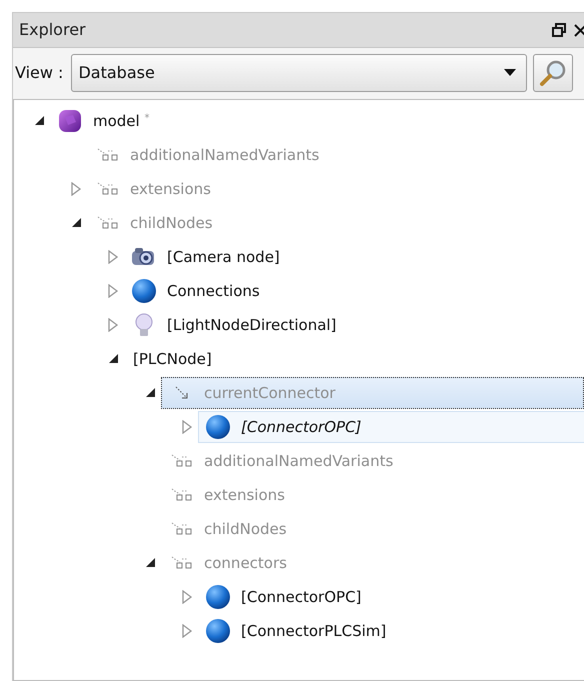 The image size is (584, 681). Describe the element at coordinates (172, 359) in the screenshot. I see `tree-item: [PLCNode]` at that location.